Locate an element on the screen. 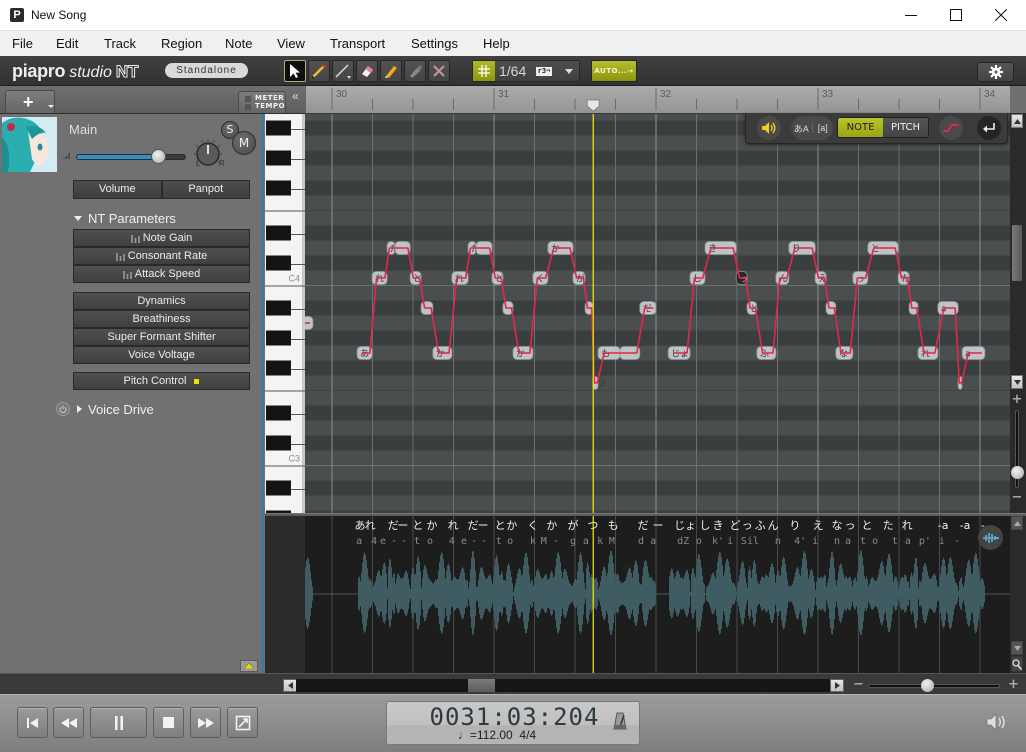  pause-button is located at coordinates (118, 722).